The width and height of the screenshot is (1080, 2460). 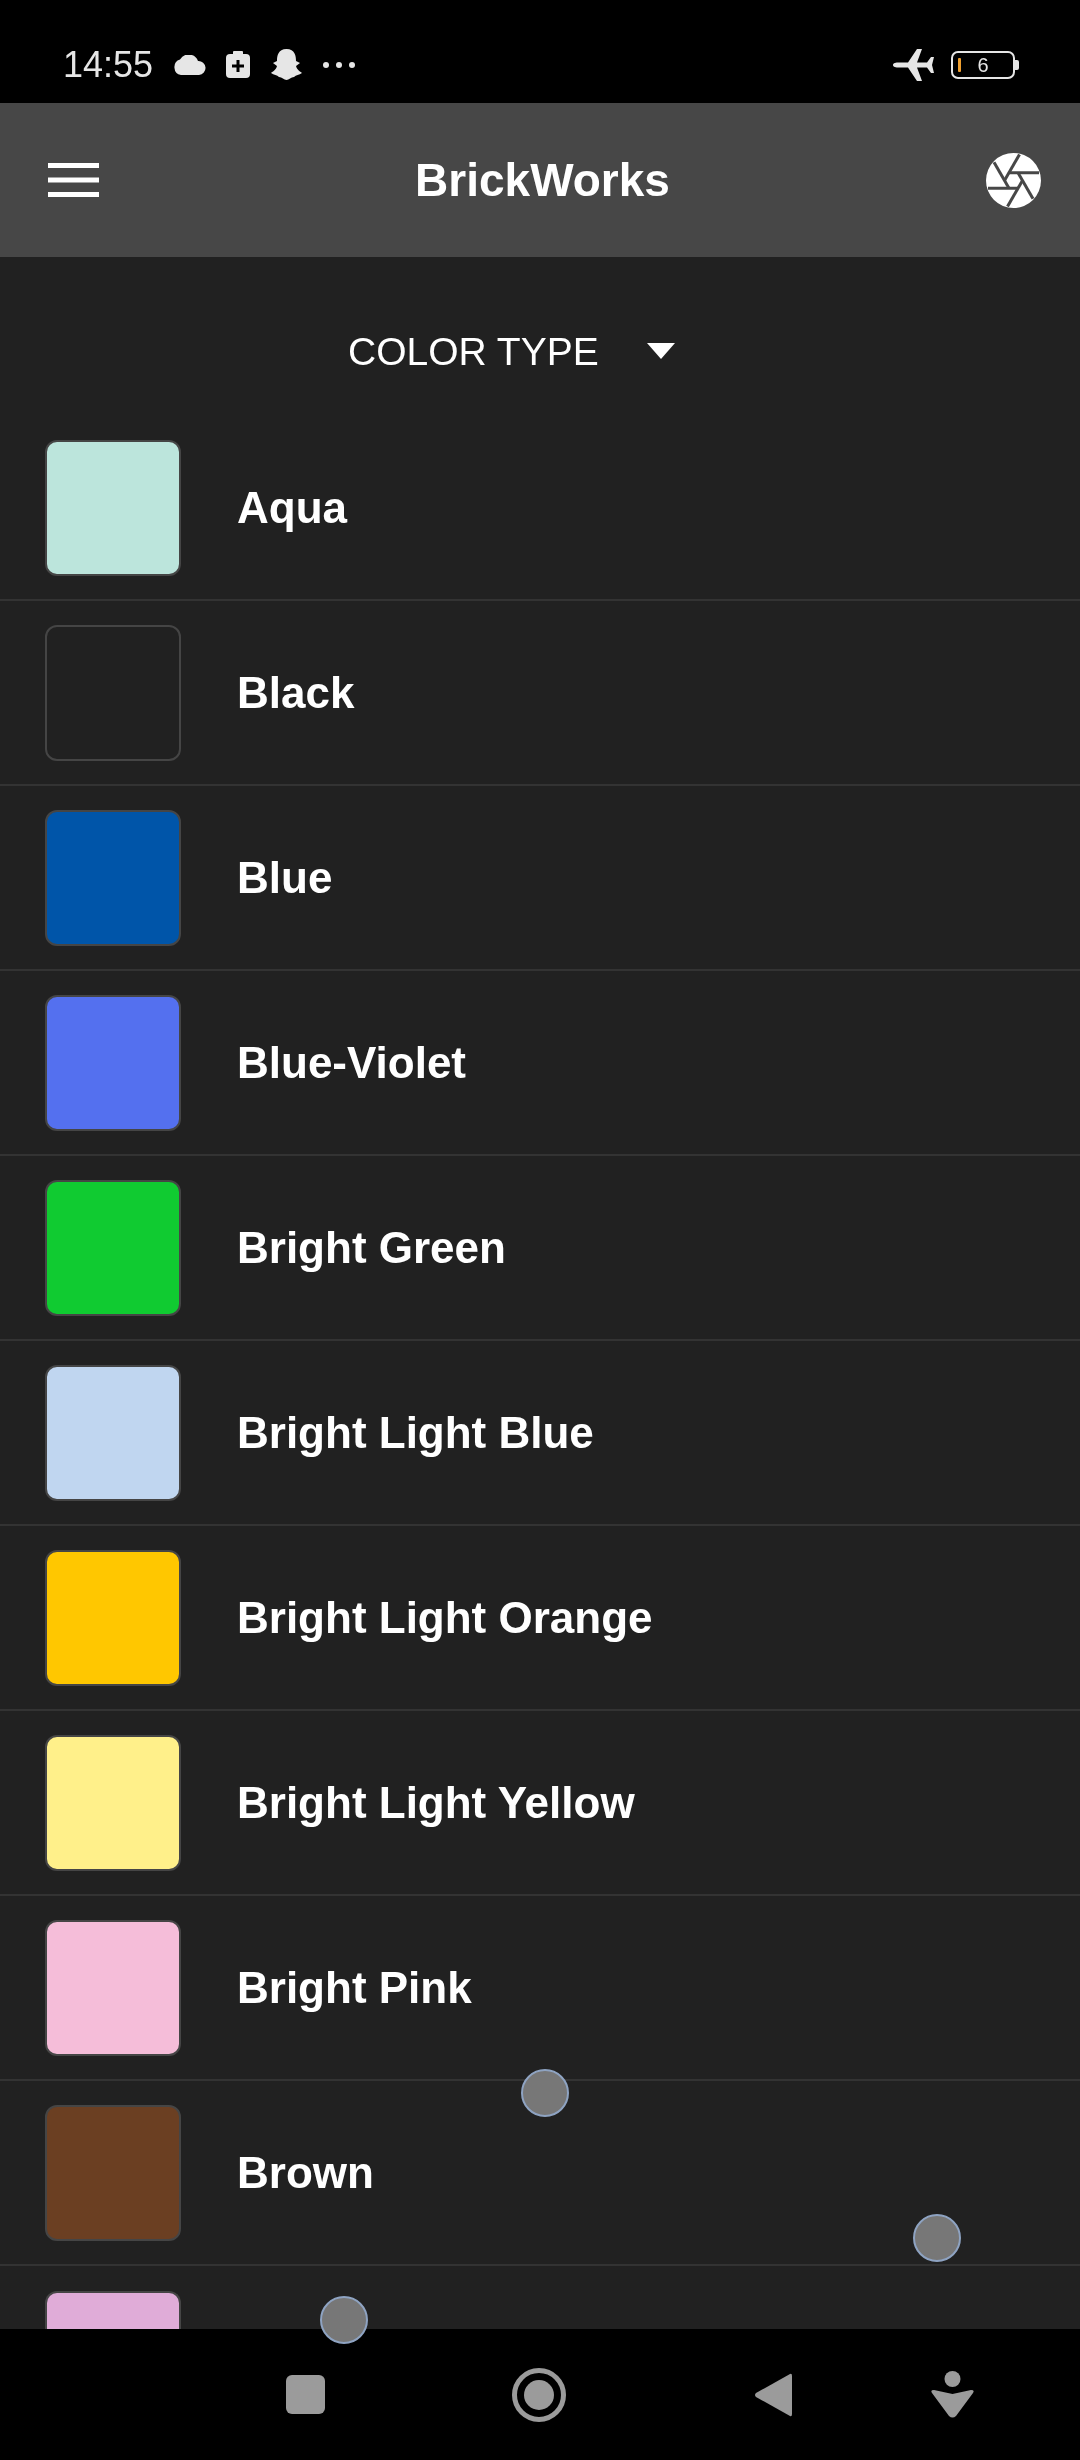 What do you see at coordinates (540, 1988) in the screenshot?
I see `color-list-item: Bright Pink` at bounding box center [540, 1988].